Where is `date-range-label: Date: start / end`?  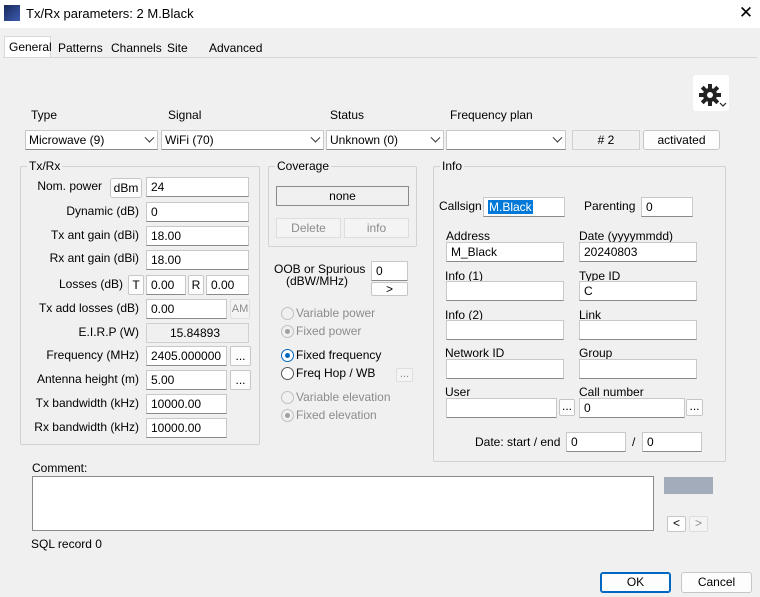
date-range-label: Date: start / end is located at coordinates (518, 442).